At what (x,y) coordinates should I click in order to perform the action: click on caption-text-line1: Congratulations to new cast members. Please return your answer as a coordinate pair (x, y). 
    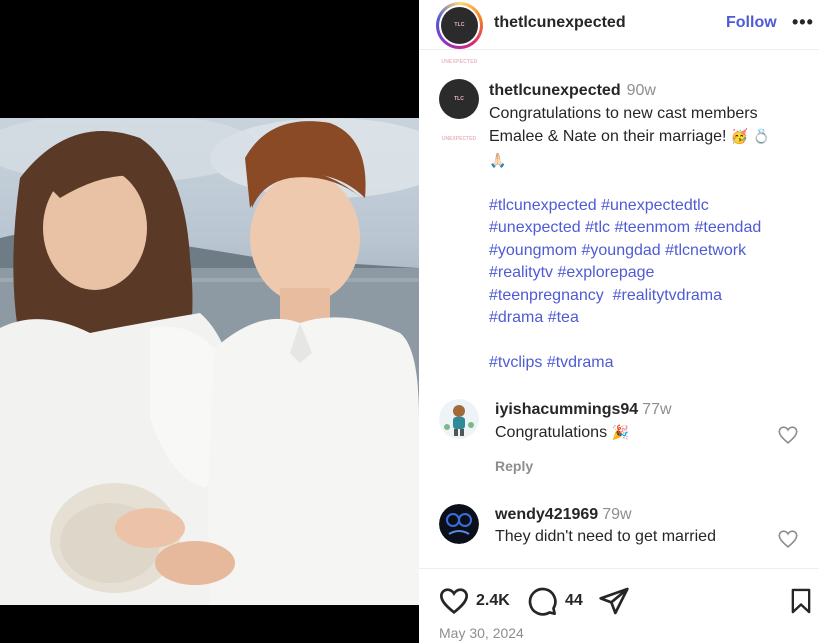
    Looking at the image, I should click on (623, 113).